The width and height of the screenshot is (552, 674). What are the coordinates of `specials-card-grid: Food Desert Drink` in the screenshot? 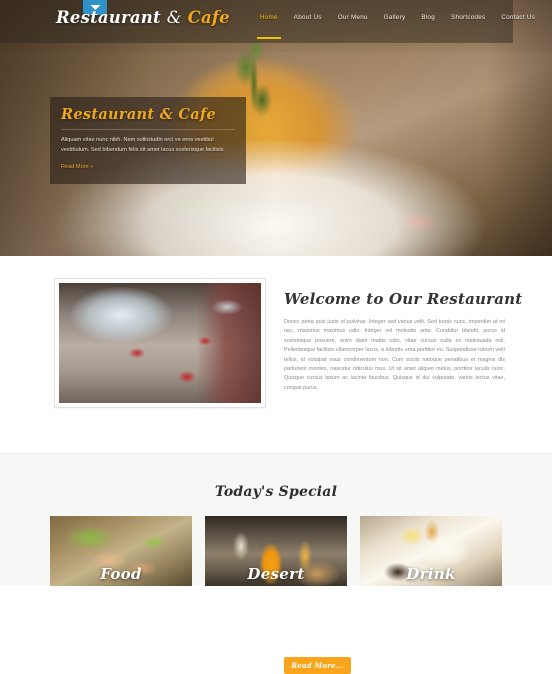 It's located at (276, 551).